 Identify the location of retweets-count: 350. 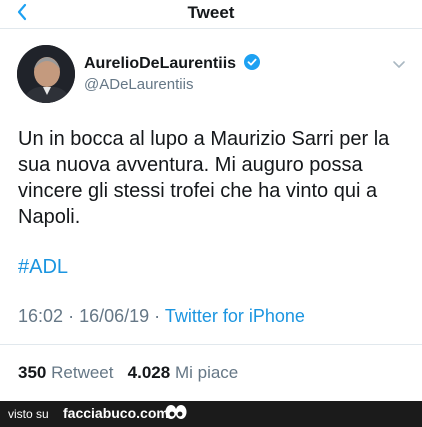
(32, 372).